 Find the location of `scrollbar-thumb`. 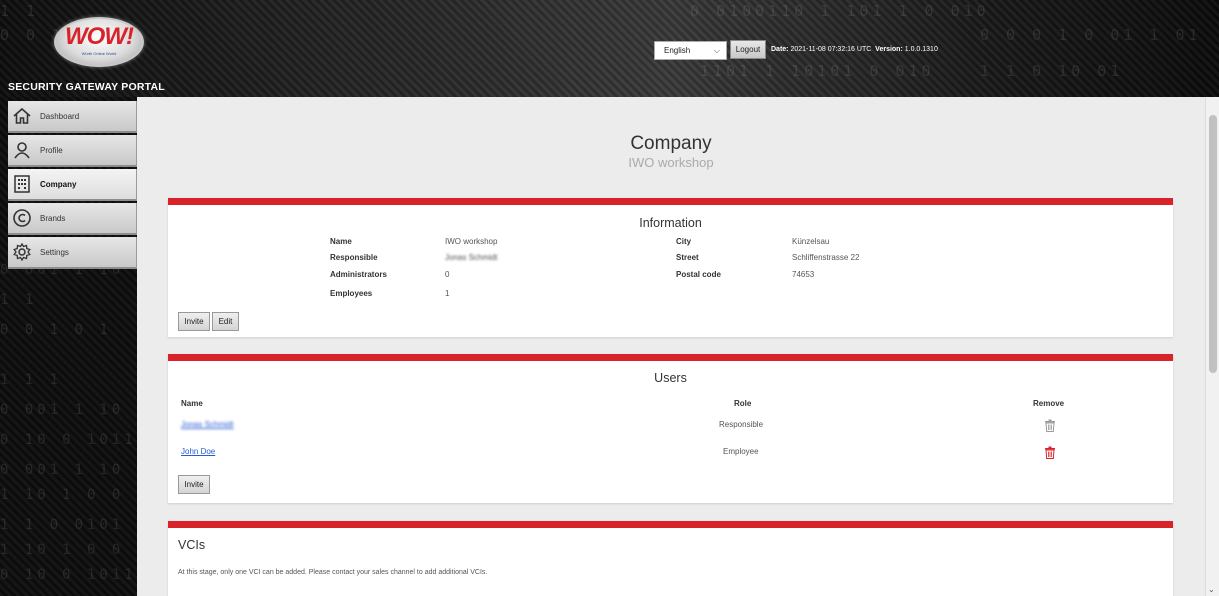

scrollbar-thumb is located at coordinates (1213, 244).